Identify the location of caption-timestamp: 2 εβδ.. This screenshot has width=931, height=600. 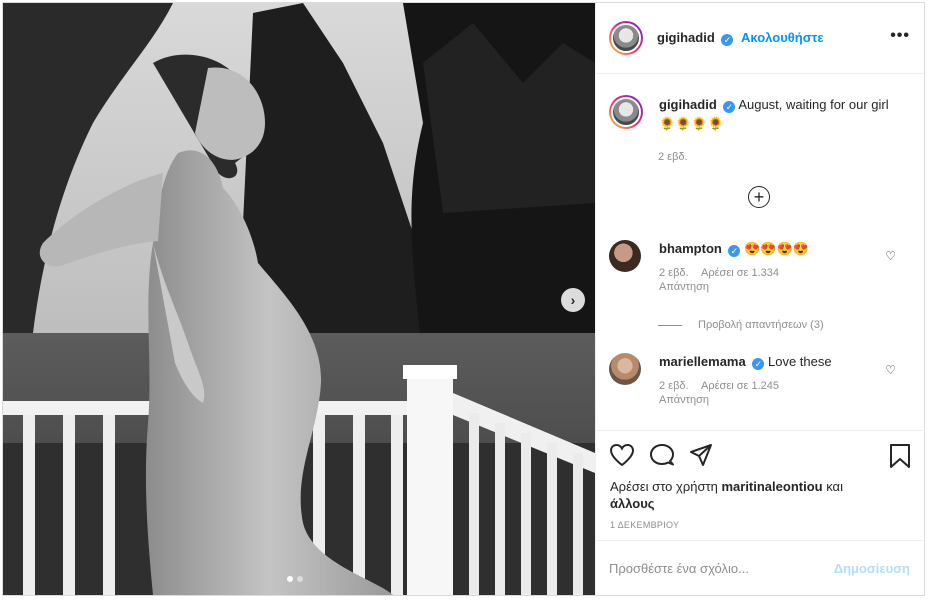
(673, 157).